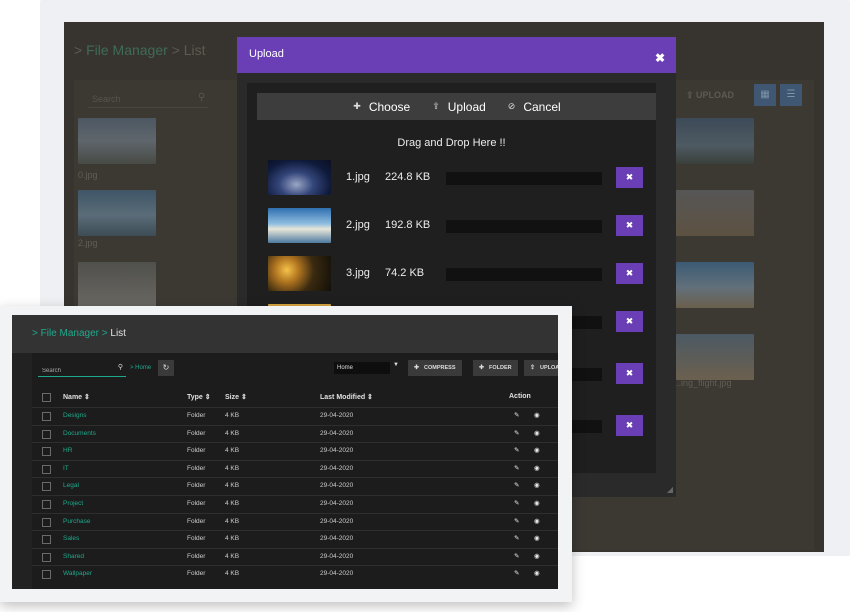 The height and width of the screenshot is (612, 850). Describe the element at coordinates (71, 538) in the screenshot. I see `row-name: Sales` at that location.